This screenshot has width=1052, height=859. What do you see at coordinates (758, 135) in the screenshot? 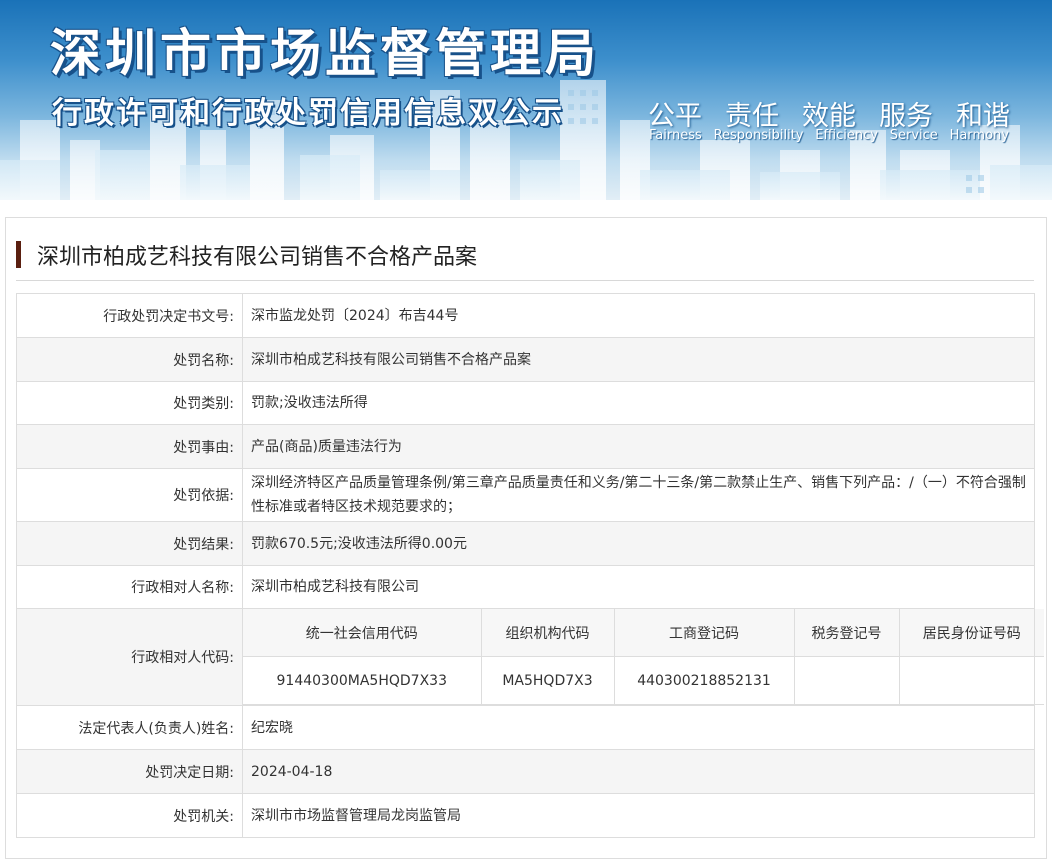
I see `slogan-en-responsibility: Responsibility` at bounding box center [758, 135].